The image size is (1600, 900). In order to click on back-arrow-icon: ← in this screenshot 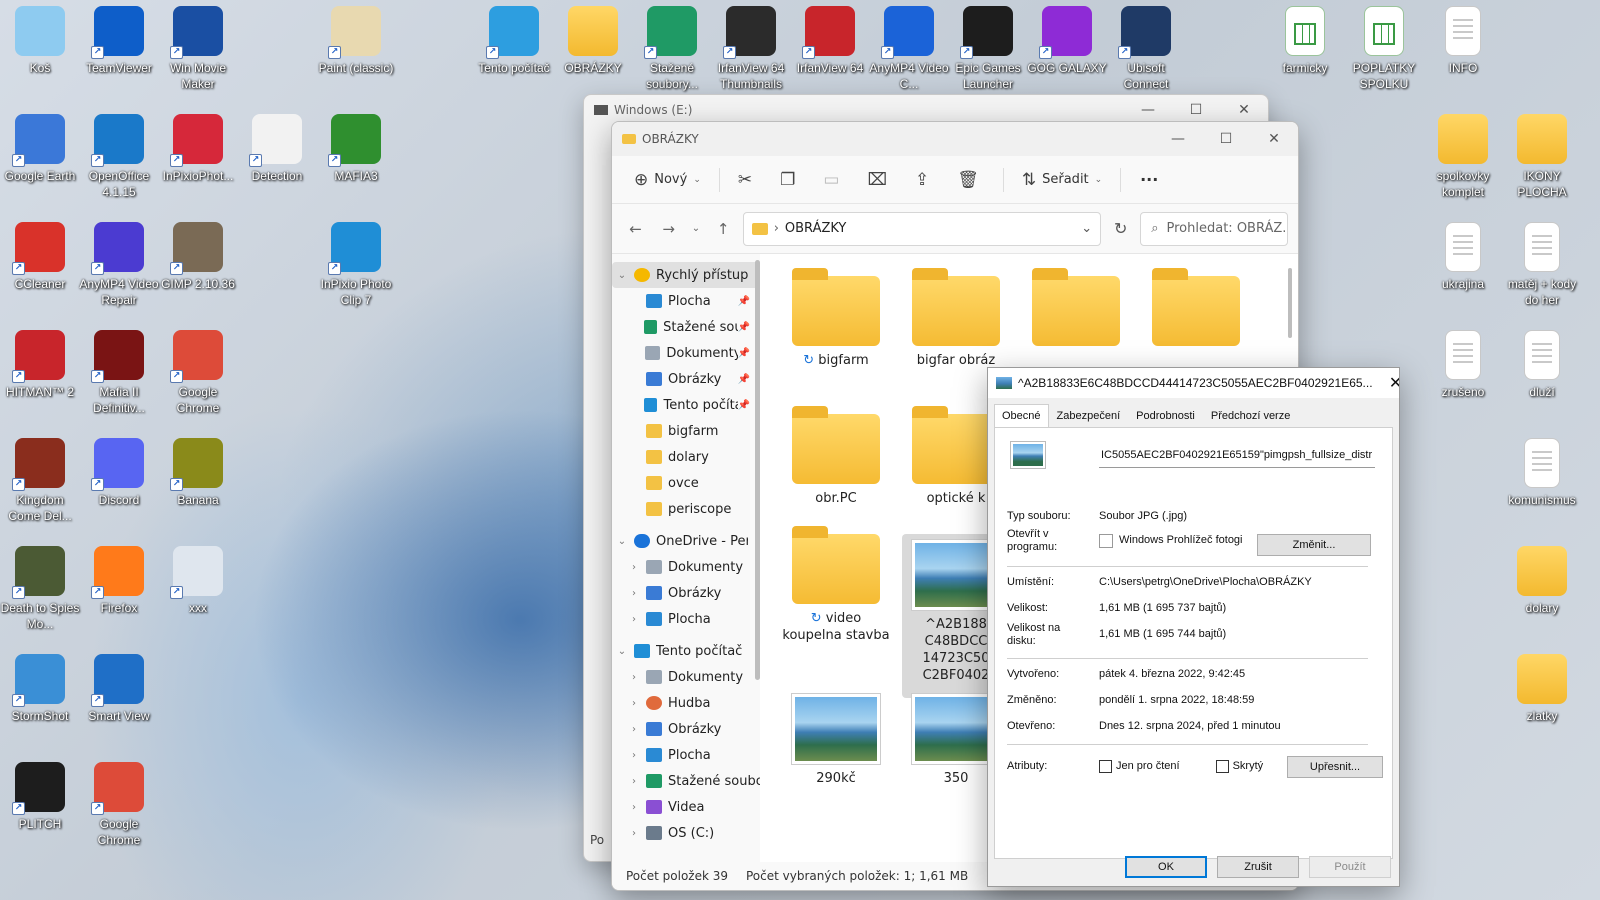, I will do `click(635, 229)`.